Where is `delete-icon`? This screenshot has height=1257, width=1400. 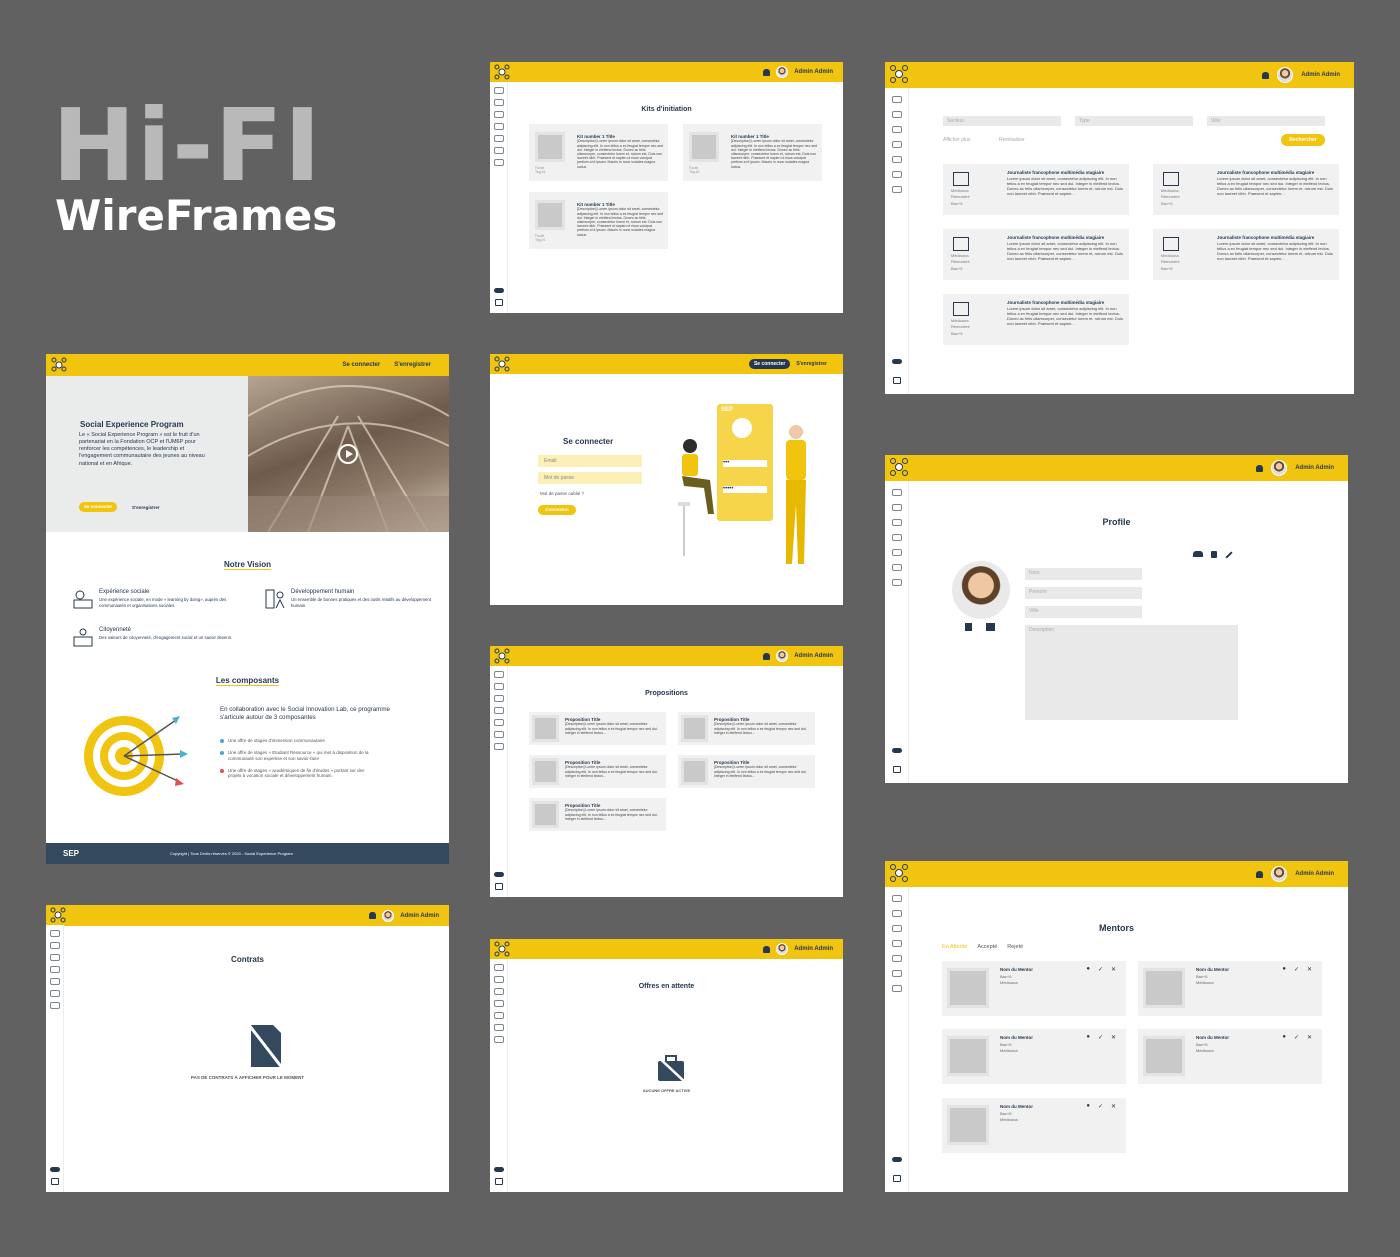 delete-icon is located at coordinates (968, 627).